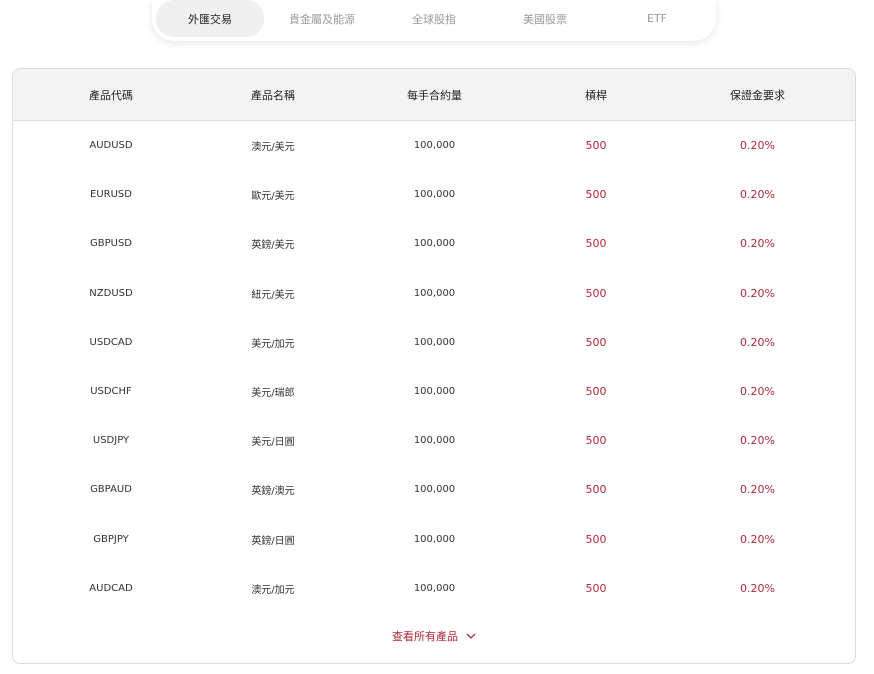 The width and height of the screenshot is (874, 674). I want to click on table-row: USDCHF 美元/瑞郎 100,000 500 0.20%, so click(434, 391).